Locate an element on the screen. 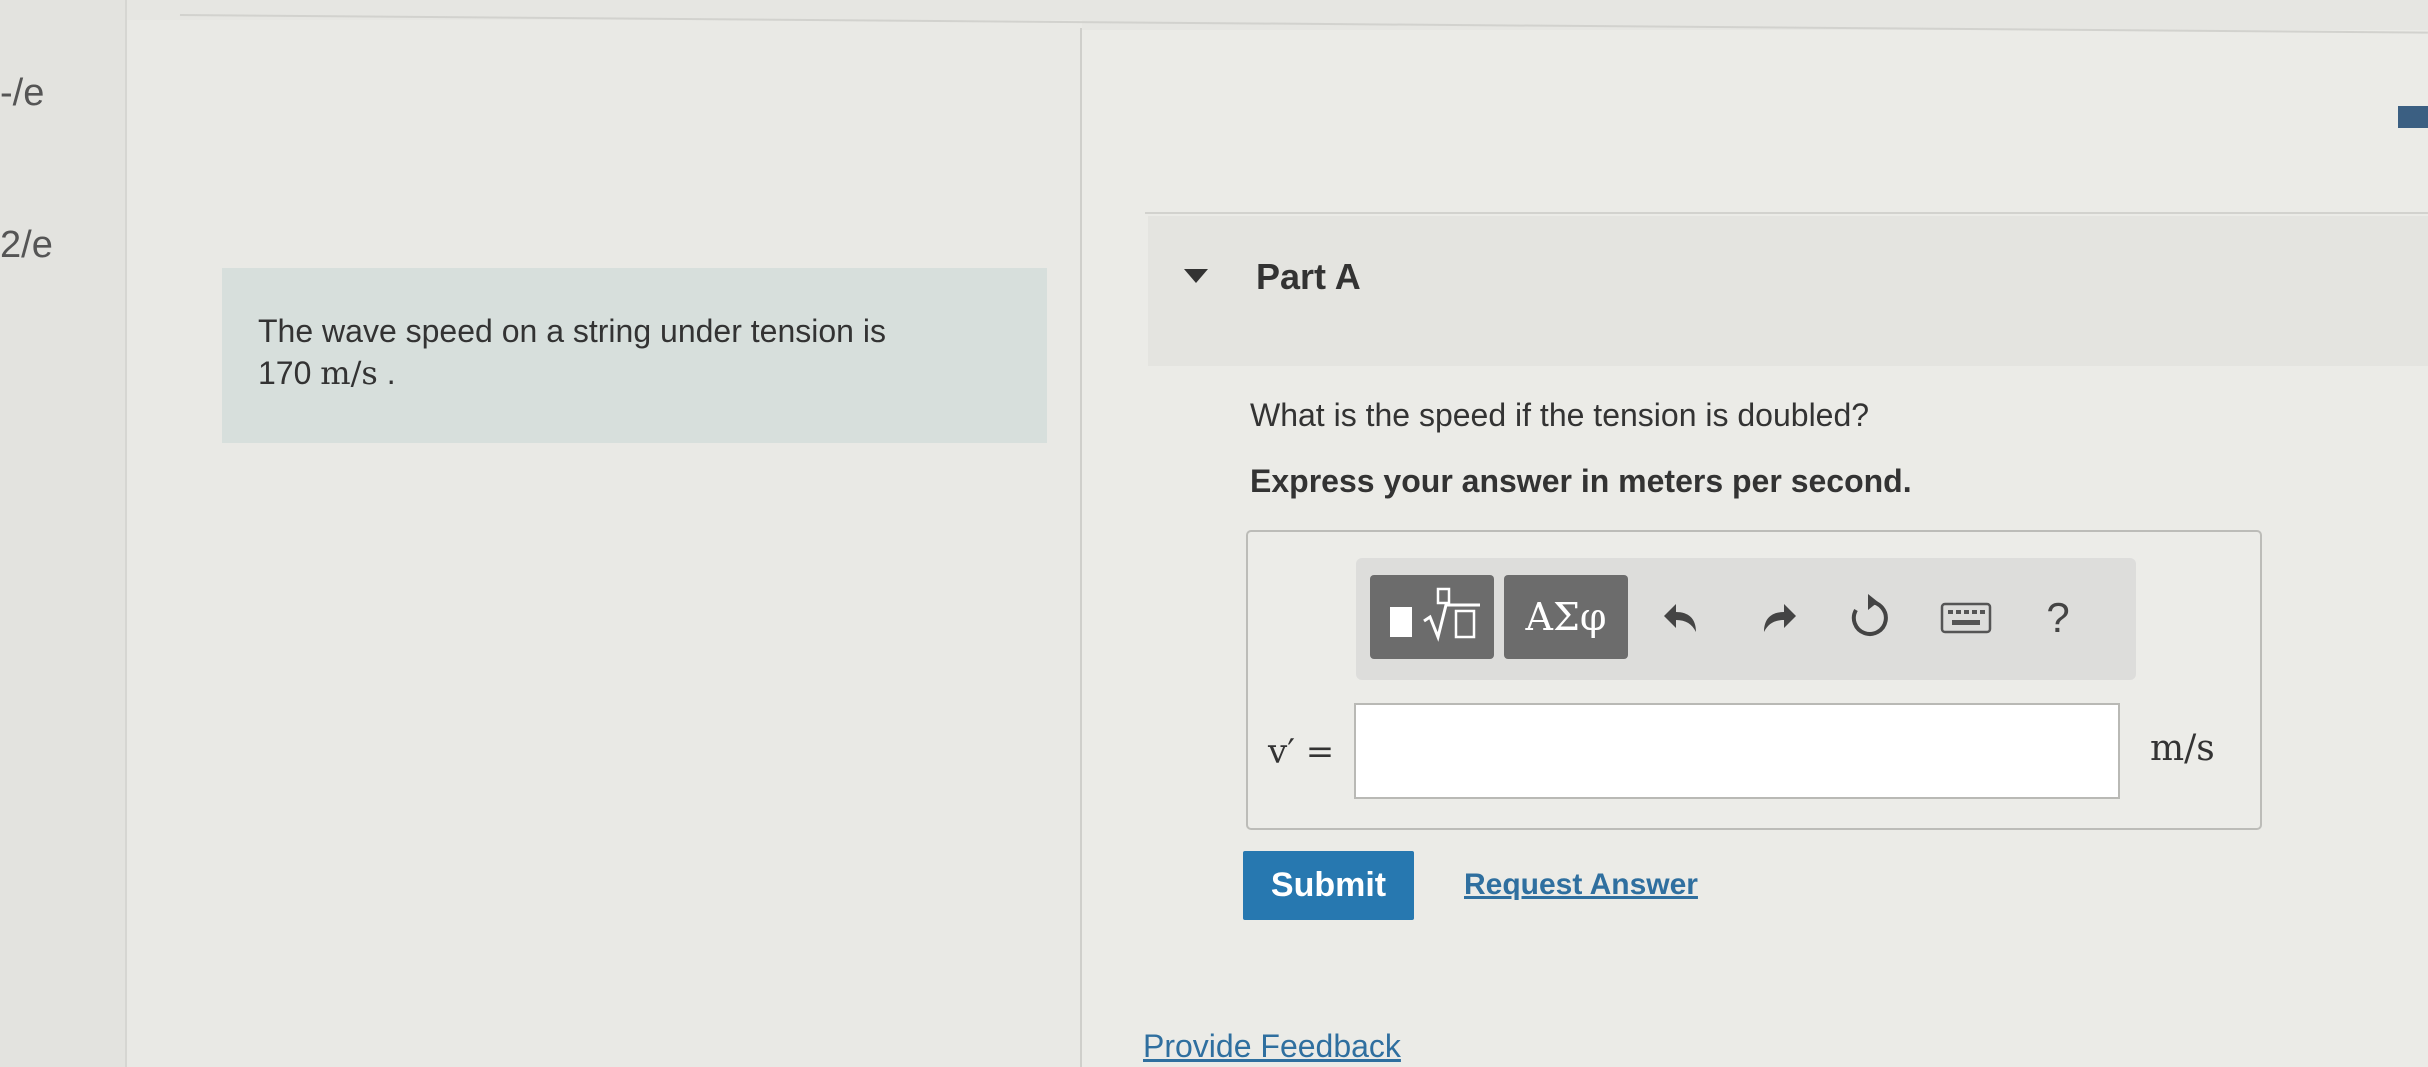  left-sidebar is located at coordinates (62, 533).